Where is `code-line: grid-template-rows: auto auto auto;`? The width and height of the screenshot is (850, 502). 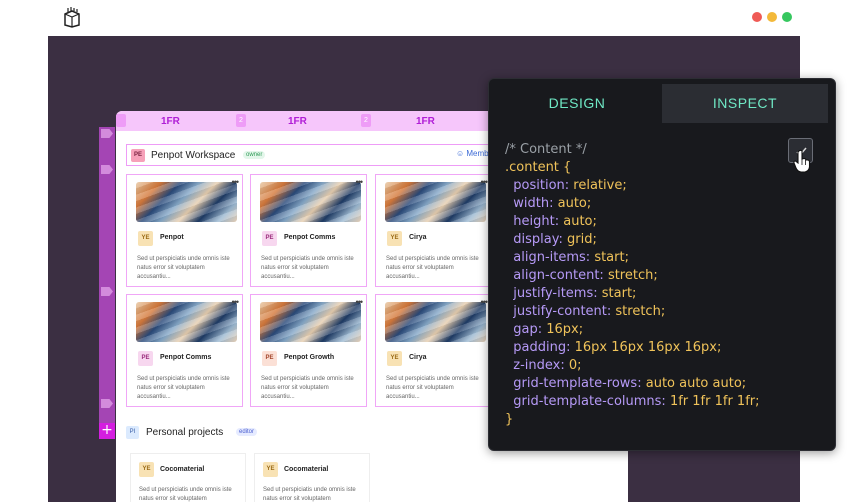
code-line: grid-template-rows: auto auto auto; is located at coordinates (632, 384).